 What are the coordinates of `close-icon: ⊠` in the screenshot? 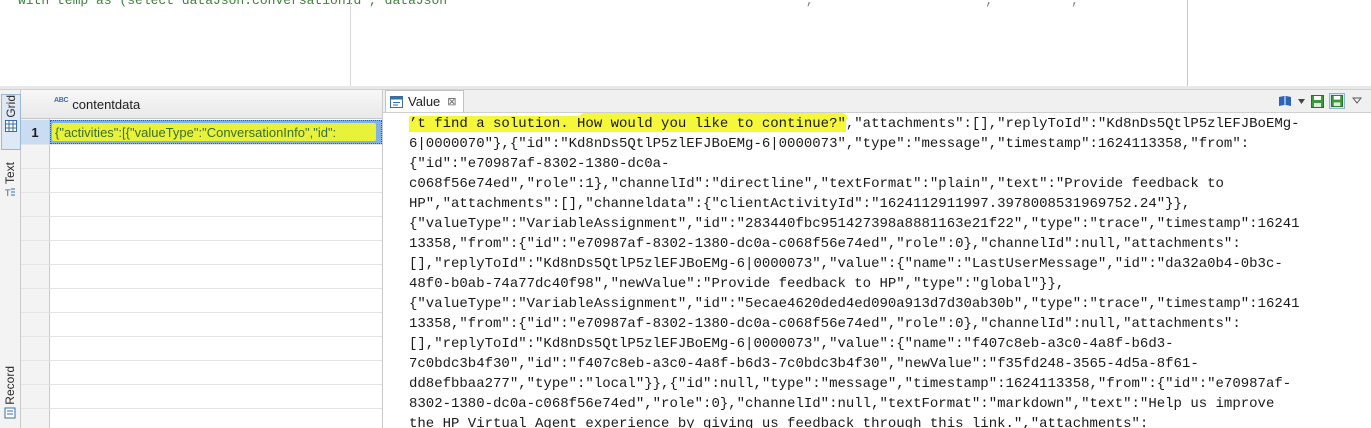 It's located at (451, 101).